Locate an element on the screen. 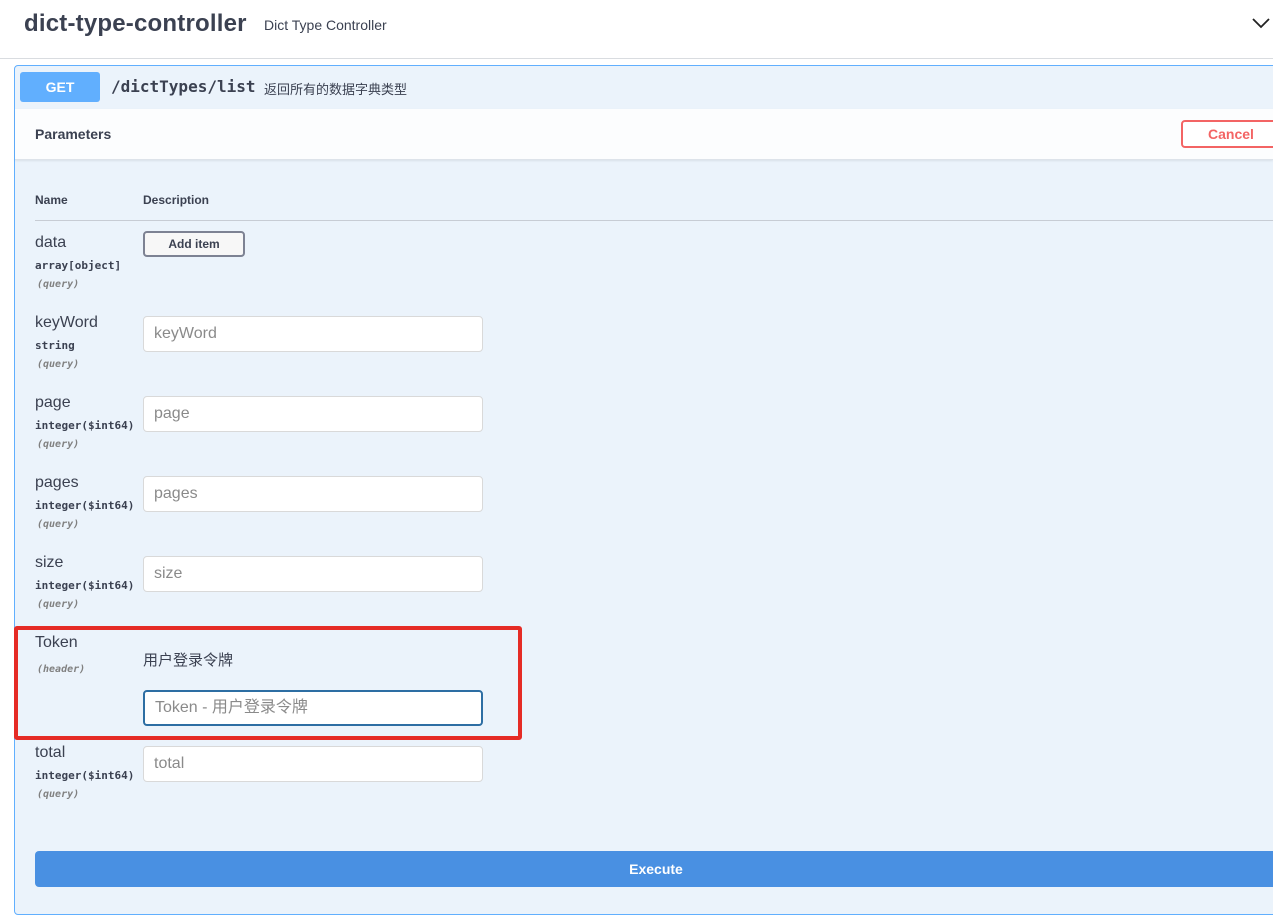 The image size is (1273, 915). cancel-button: Cancel is located at coordinates (1227, 134).